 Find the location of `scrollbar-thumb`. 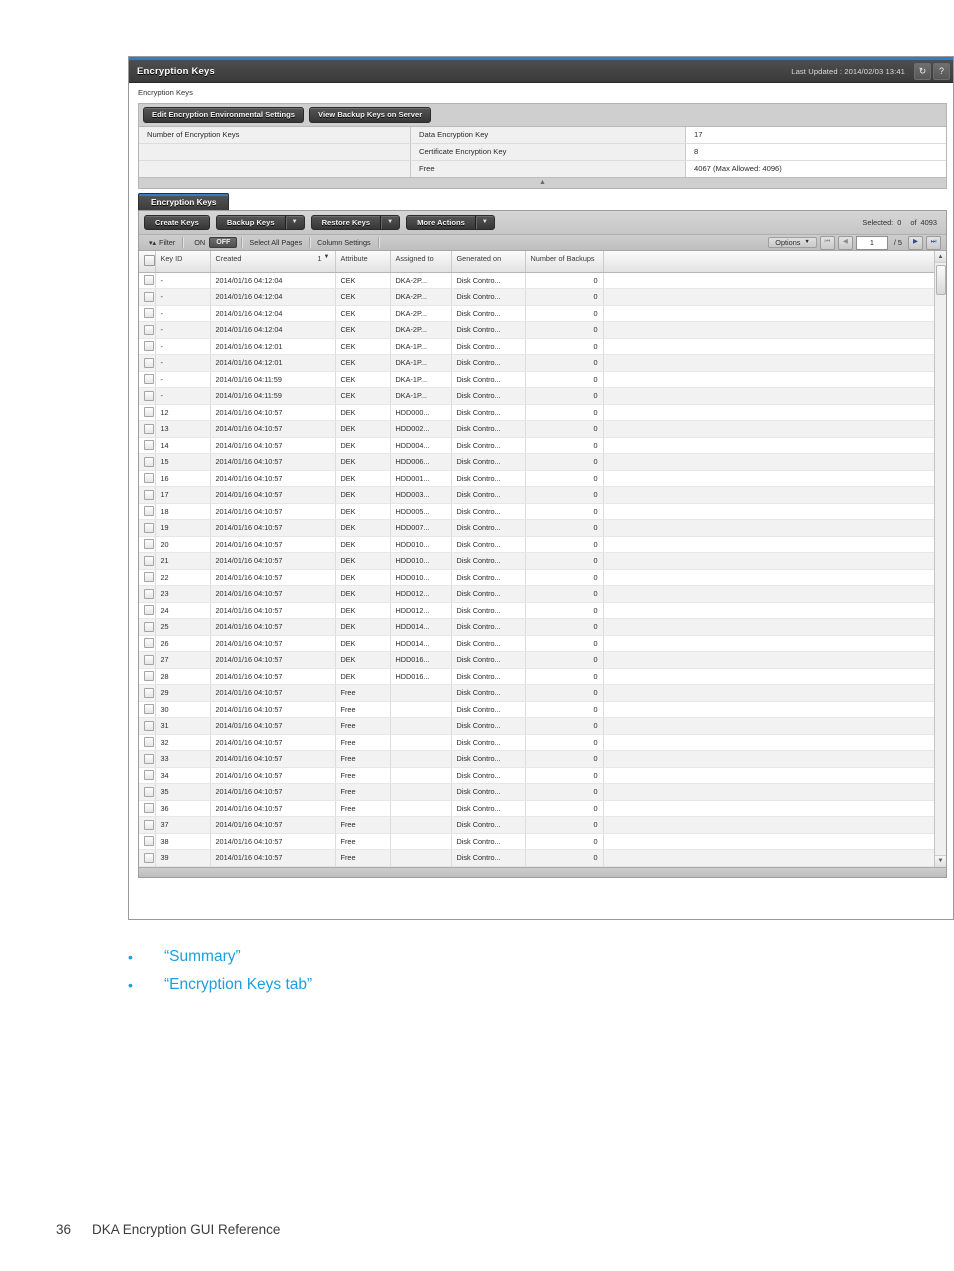

scrollbar-thumb is located at coordinates (941, 280).